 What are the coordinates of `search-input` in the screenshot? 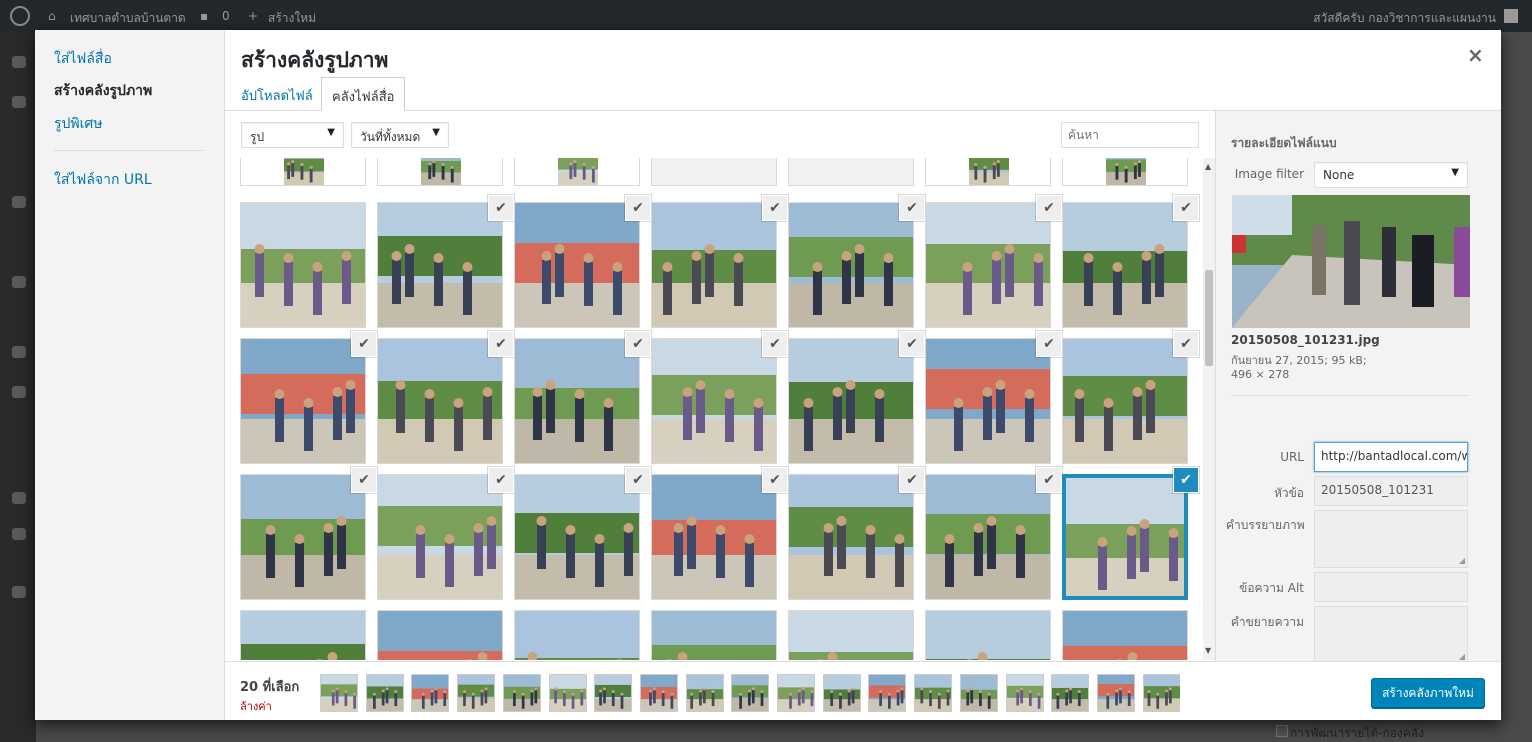 It's located at (1130, 135).